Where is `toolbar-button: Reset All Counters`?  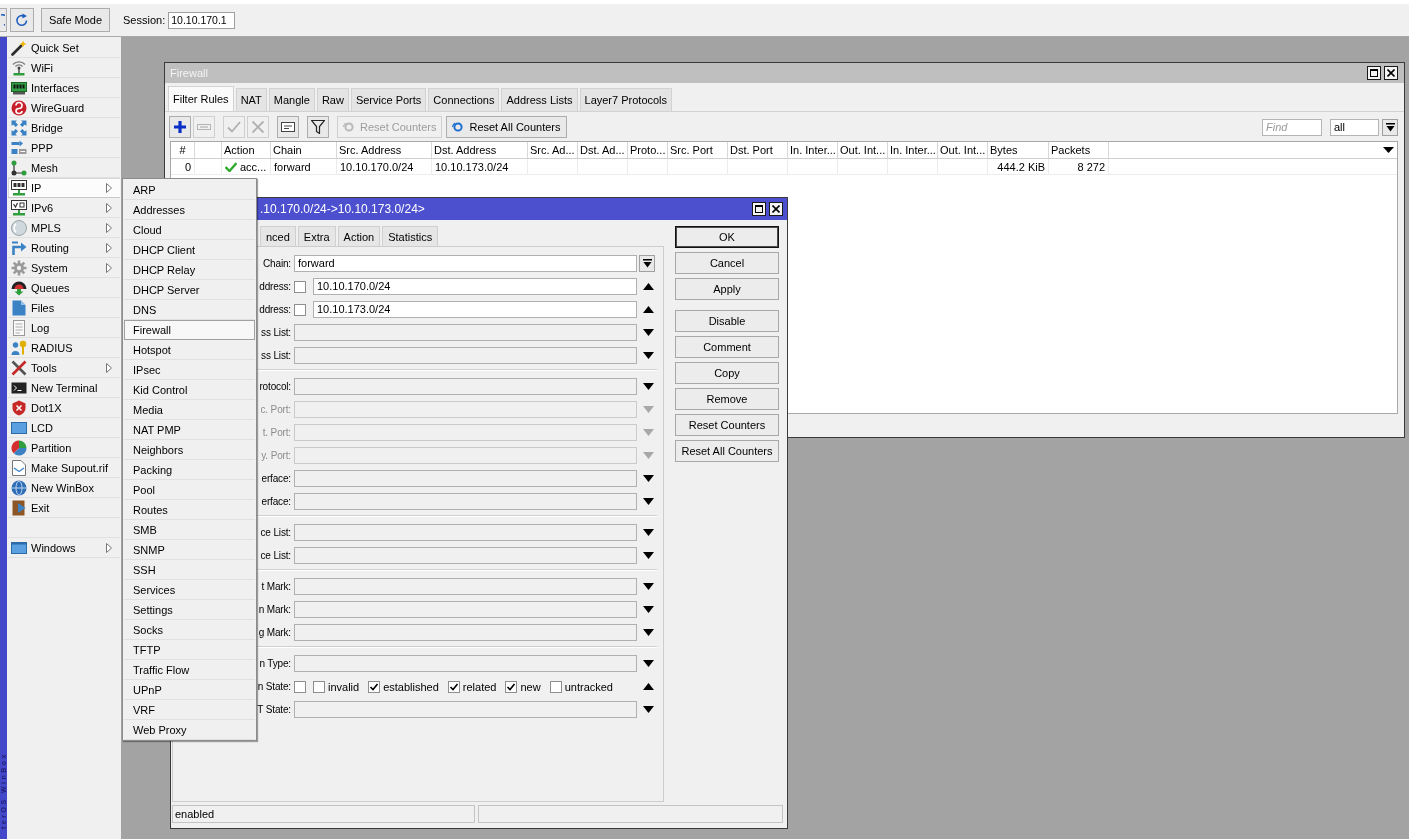 toolbar-button: Reset All Counters is located at coordinates (506, 127).